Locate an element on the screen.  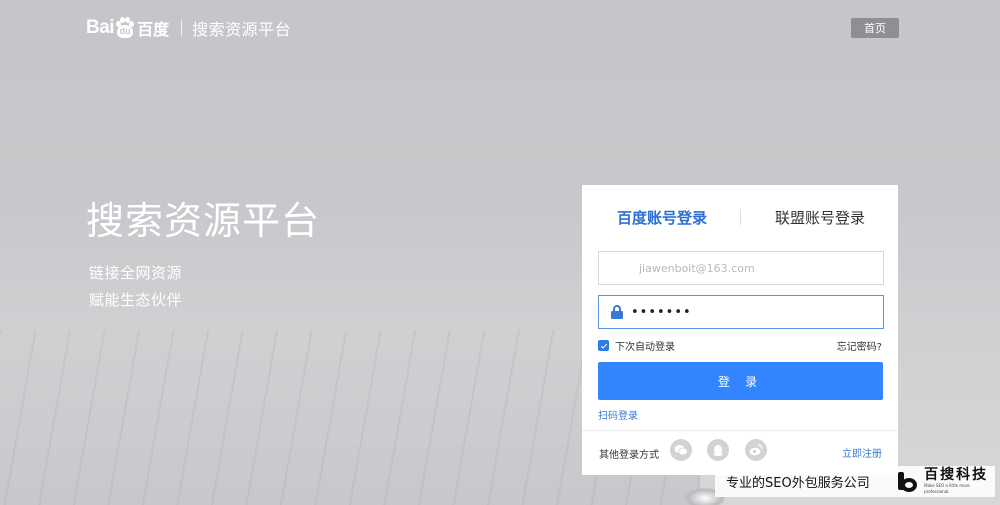
login-tabs: 百度账号登录 联盟账号登录 is located at coordinates (740, 217).